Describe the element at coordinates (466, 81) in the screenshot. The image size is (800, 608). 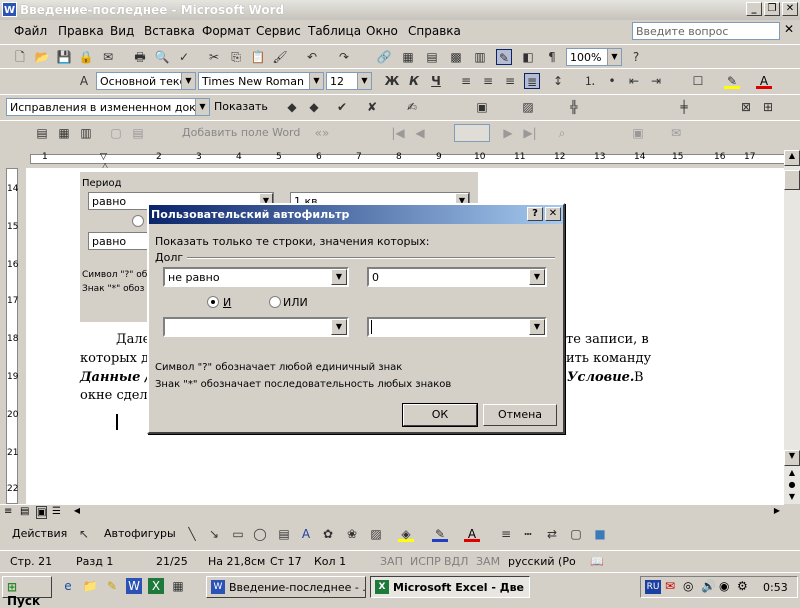
I see `align-left-icon: ≡` at that location.